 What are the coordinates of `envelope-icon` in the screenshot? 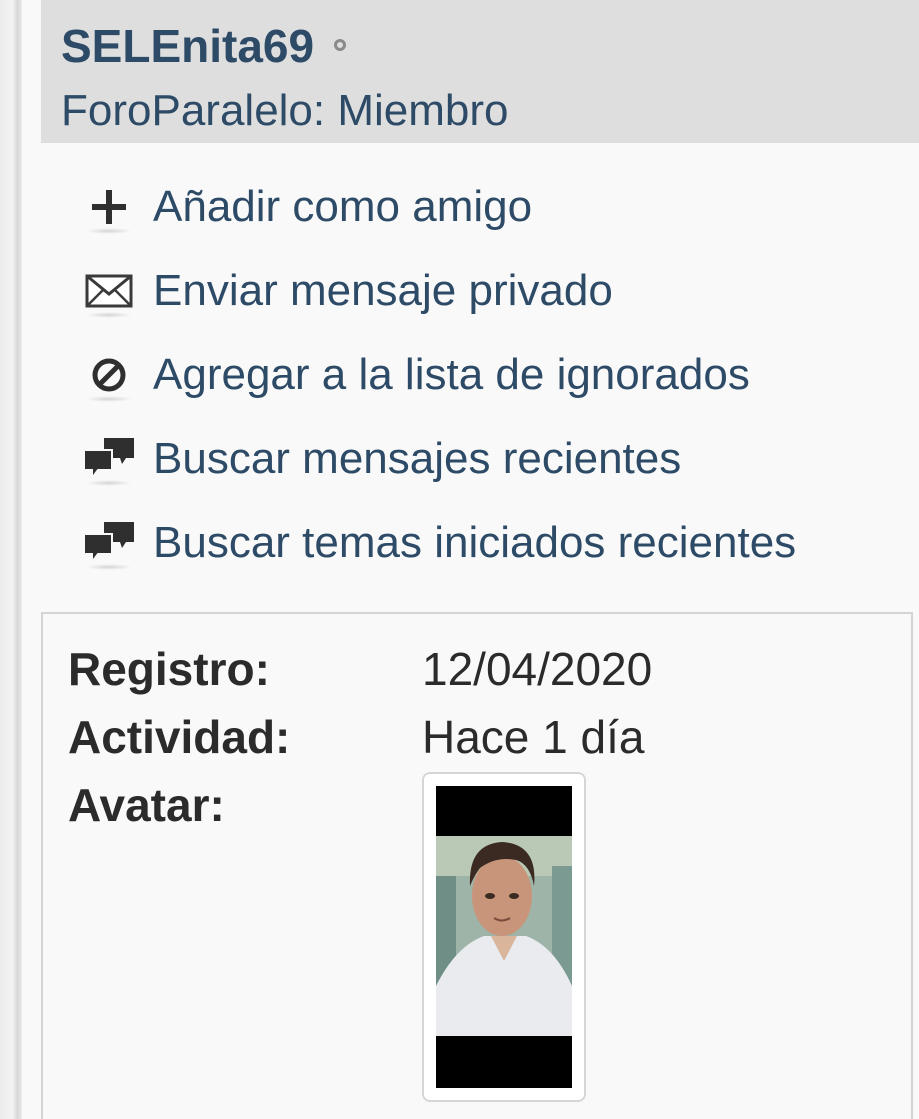 It's located at (109, 293).